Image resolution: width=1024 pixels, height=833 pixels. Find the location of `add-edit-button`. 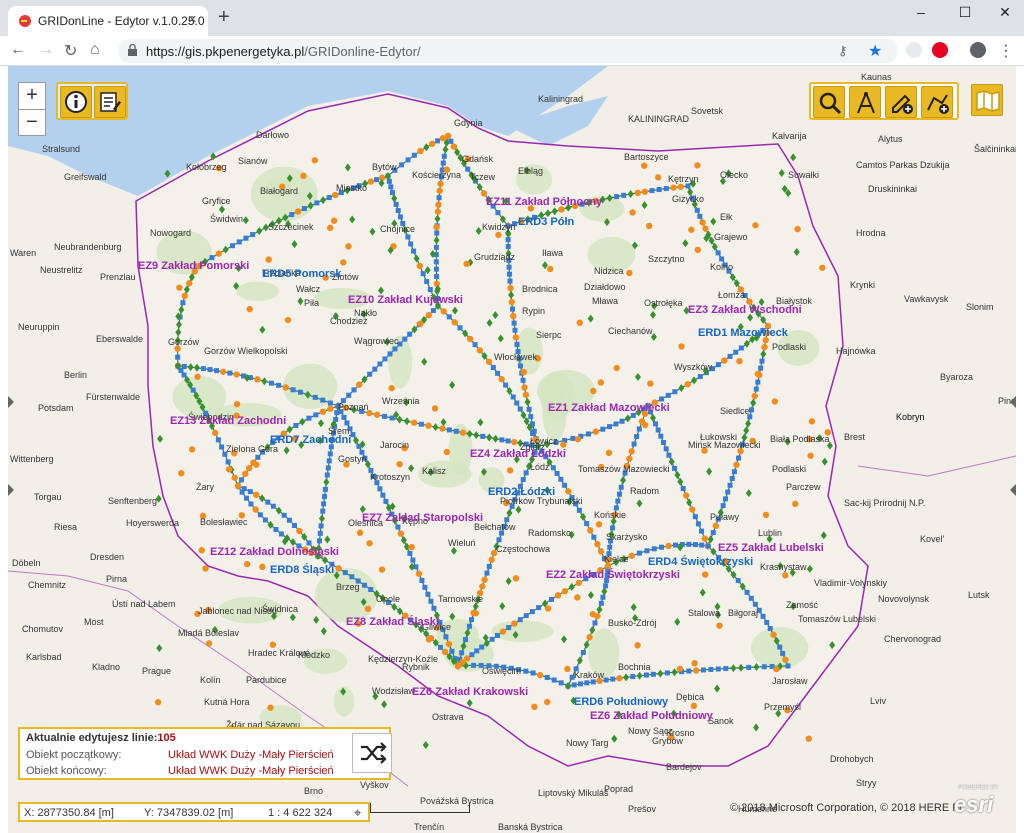

add-edit-button is located at coordinates (901, 102).